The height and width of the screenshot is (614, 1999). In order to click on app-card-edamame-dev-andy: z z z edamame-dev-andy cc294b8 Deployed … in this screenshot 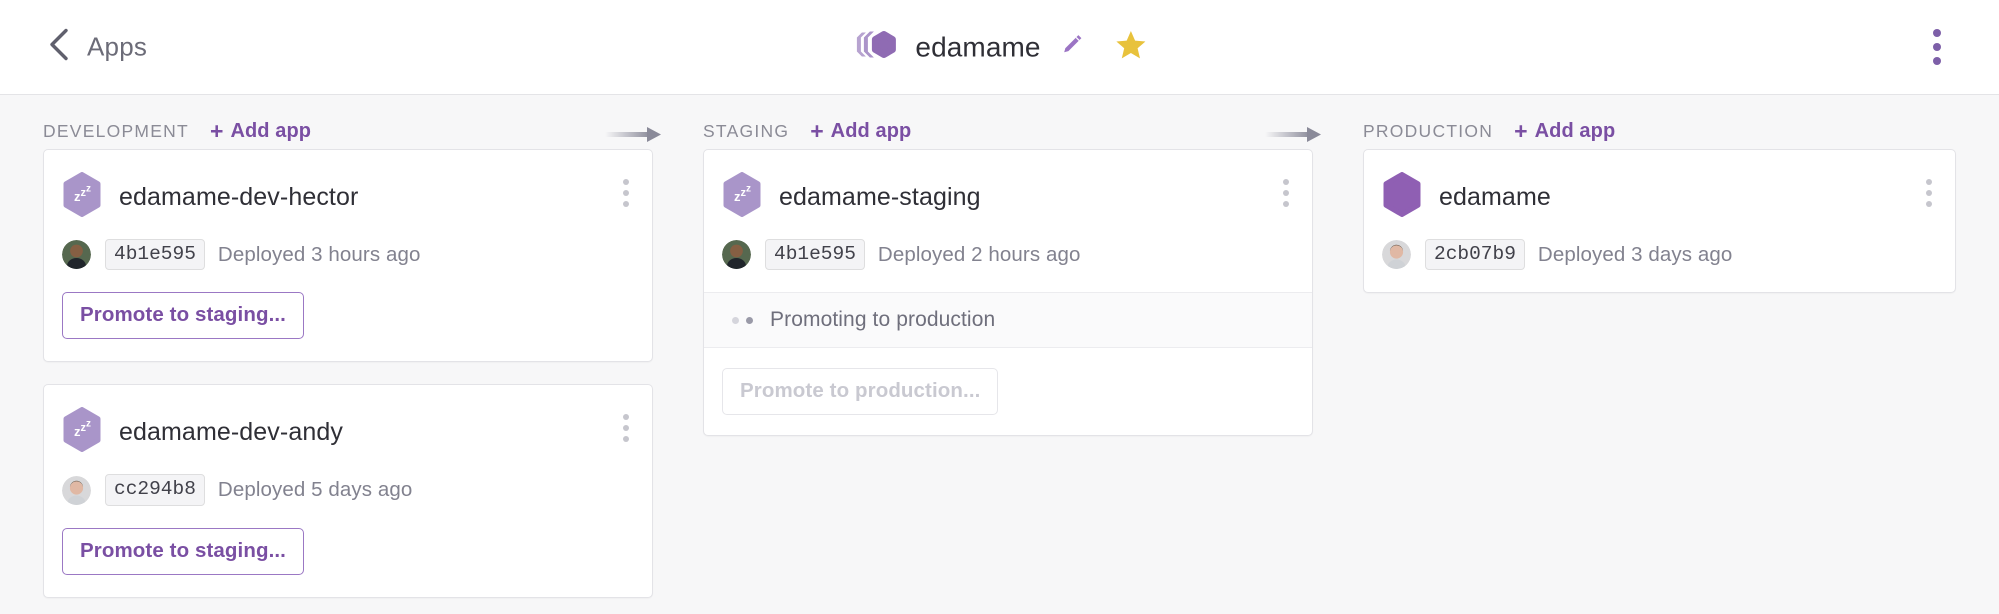, I will do `click(348, 491)`.